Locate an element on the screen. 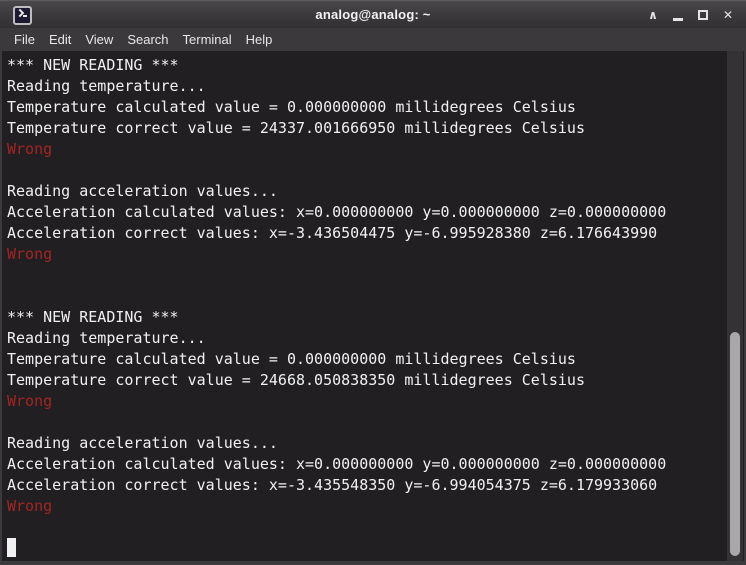 The height and width of the screenshot is (565, 746). shade-icon: ∧ is located at coordinates (653, 15).